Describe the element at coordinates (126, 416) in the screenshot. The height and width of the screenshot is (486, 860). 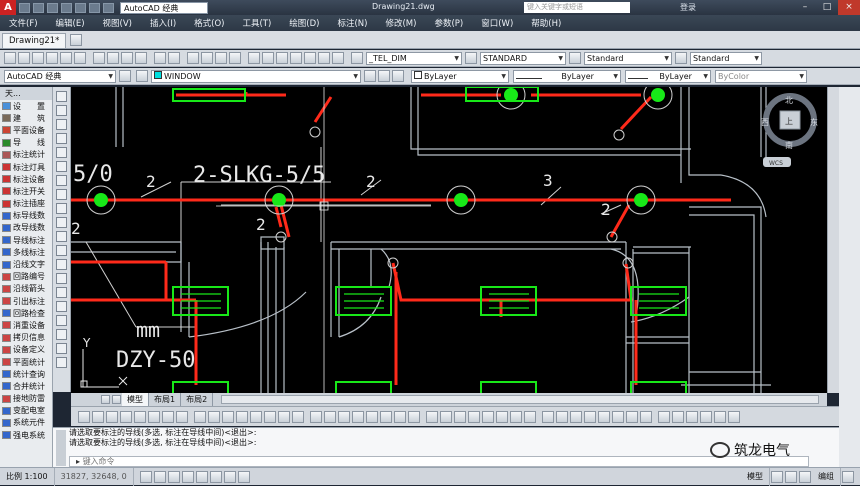
I see `ordinate-icon` at that location.